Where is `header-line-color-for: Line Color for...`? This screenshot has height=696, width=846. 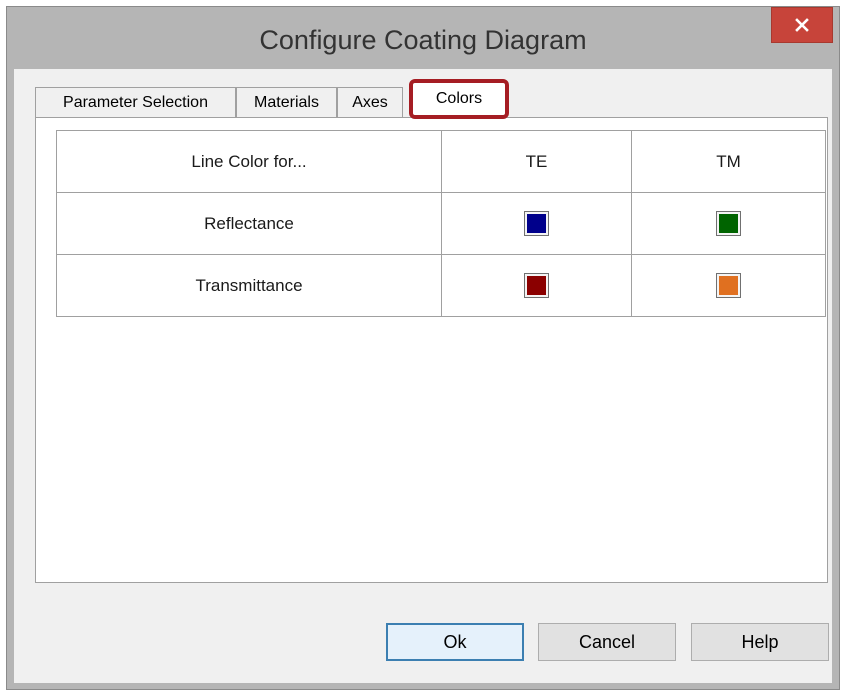 header-line-color-for: Line Color for... is located at coordinates (249, 161).